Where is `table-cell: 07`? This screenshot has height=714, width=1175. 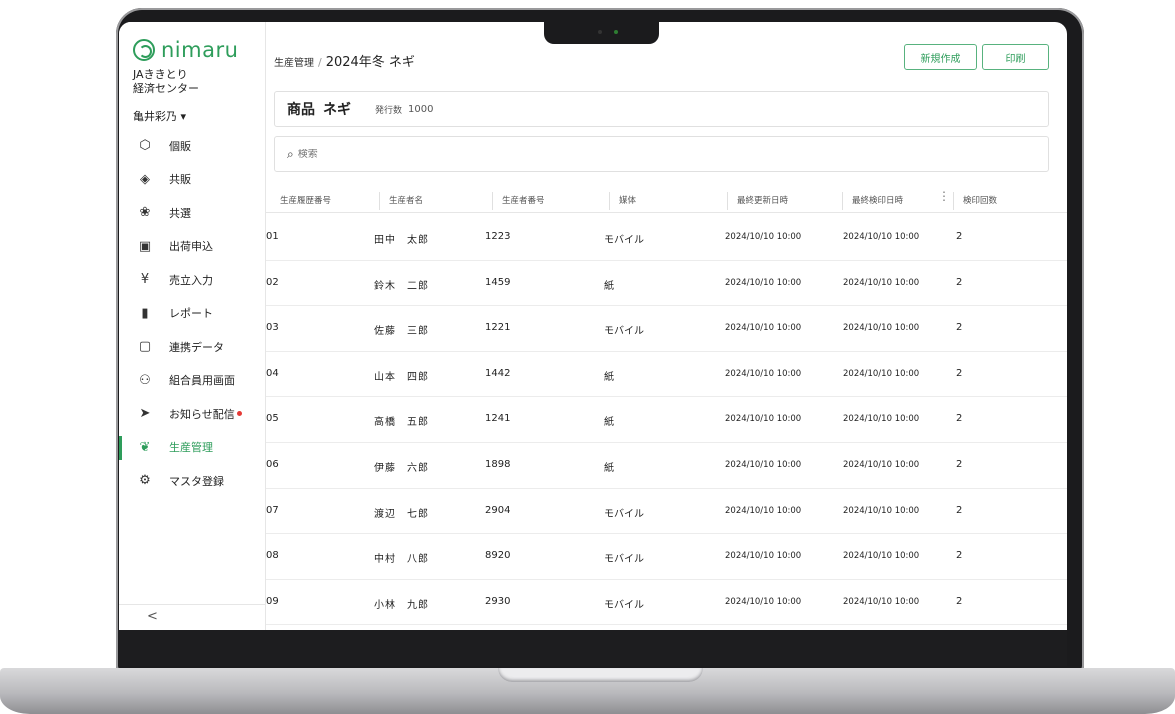 table-cell: 07 is located at coordinates (272, 510).